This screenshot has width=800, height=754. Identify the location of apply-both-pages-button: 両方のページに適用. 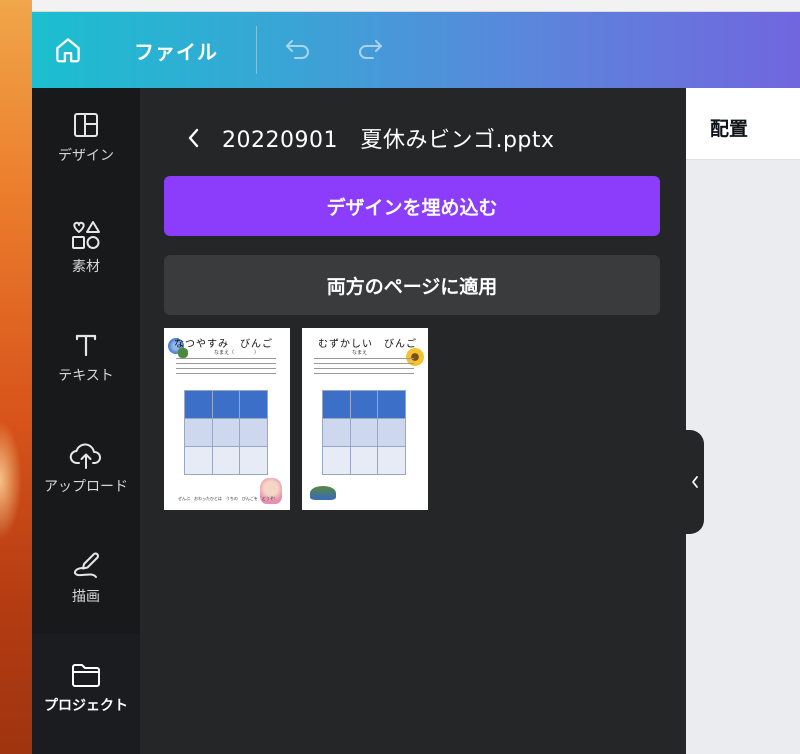
(412, 285).